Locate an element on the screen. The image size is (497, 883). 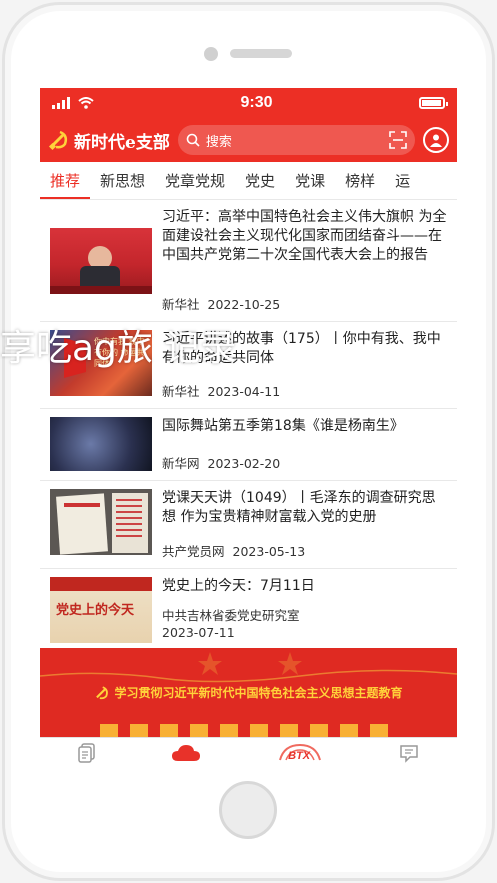
tab-role-models: 榜样 is located at coordinates (360, 184).